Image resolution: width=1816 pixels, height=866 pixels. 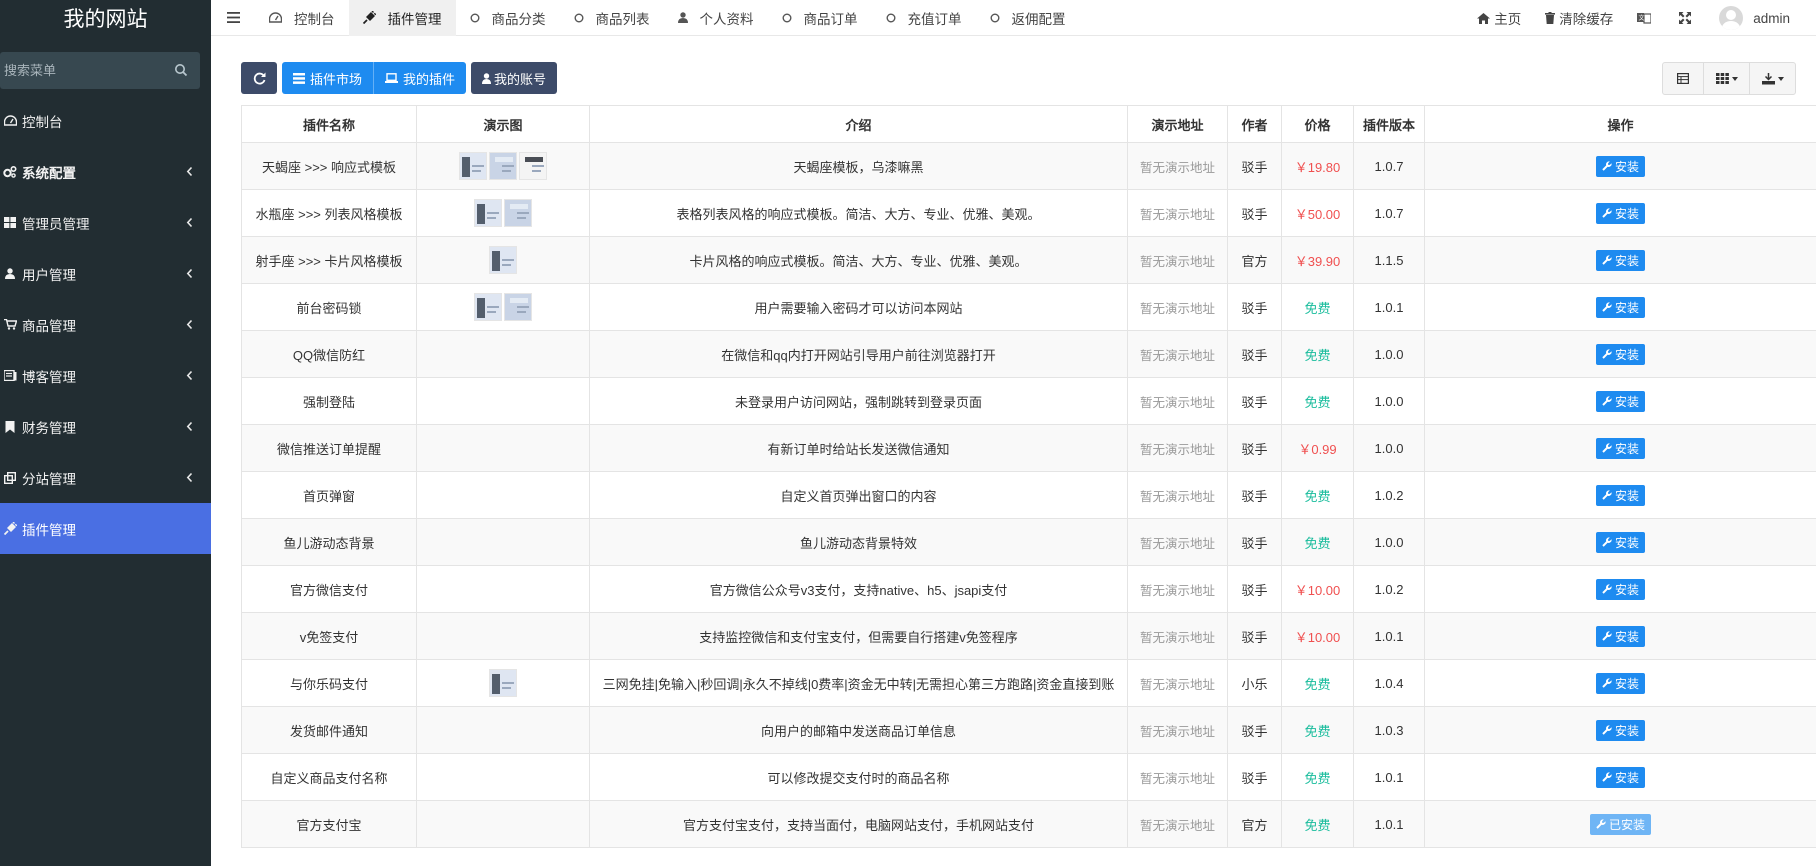 I want to click on fullscreen-button, so click(x=1687, y=18).